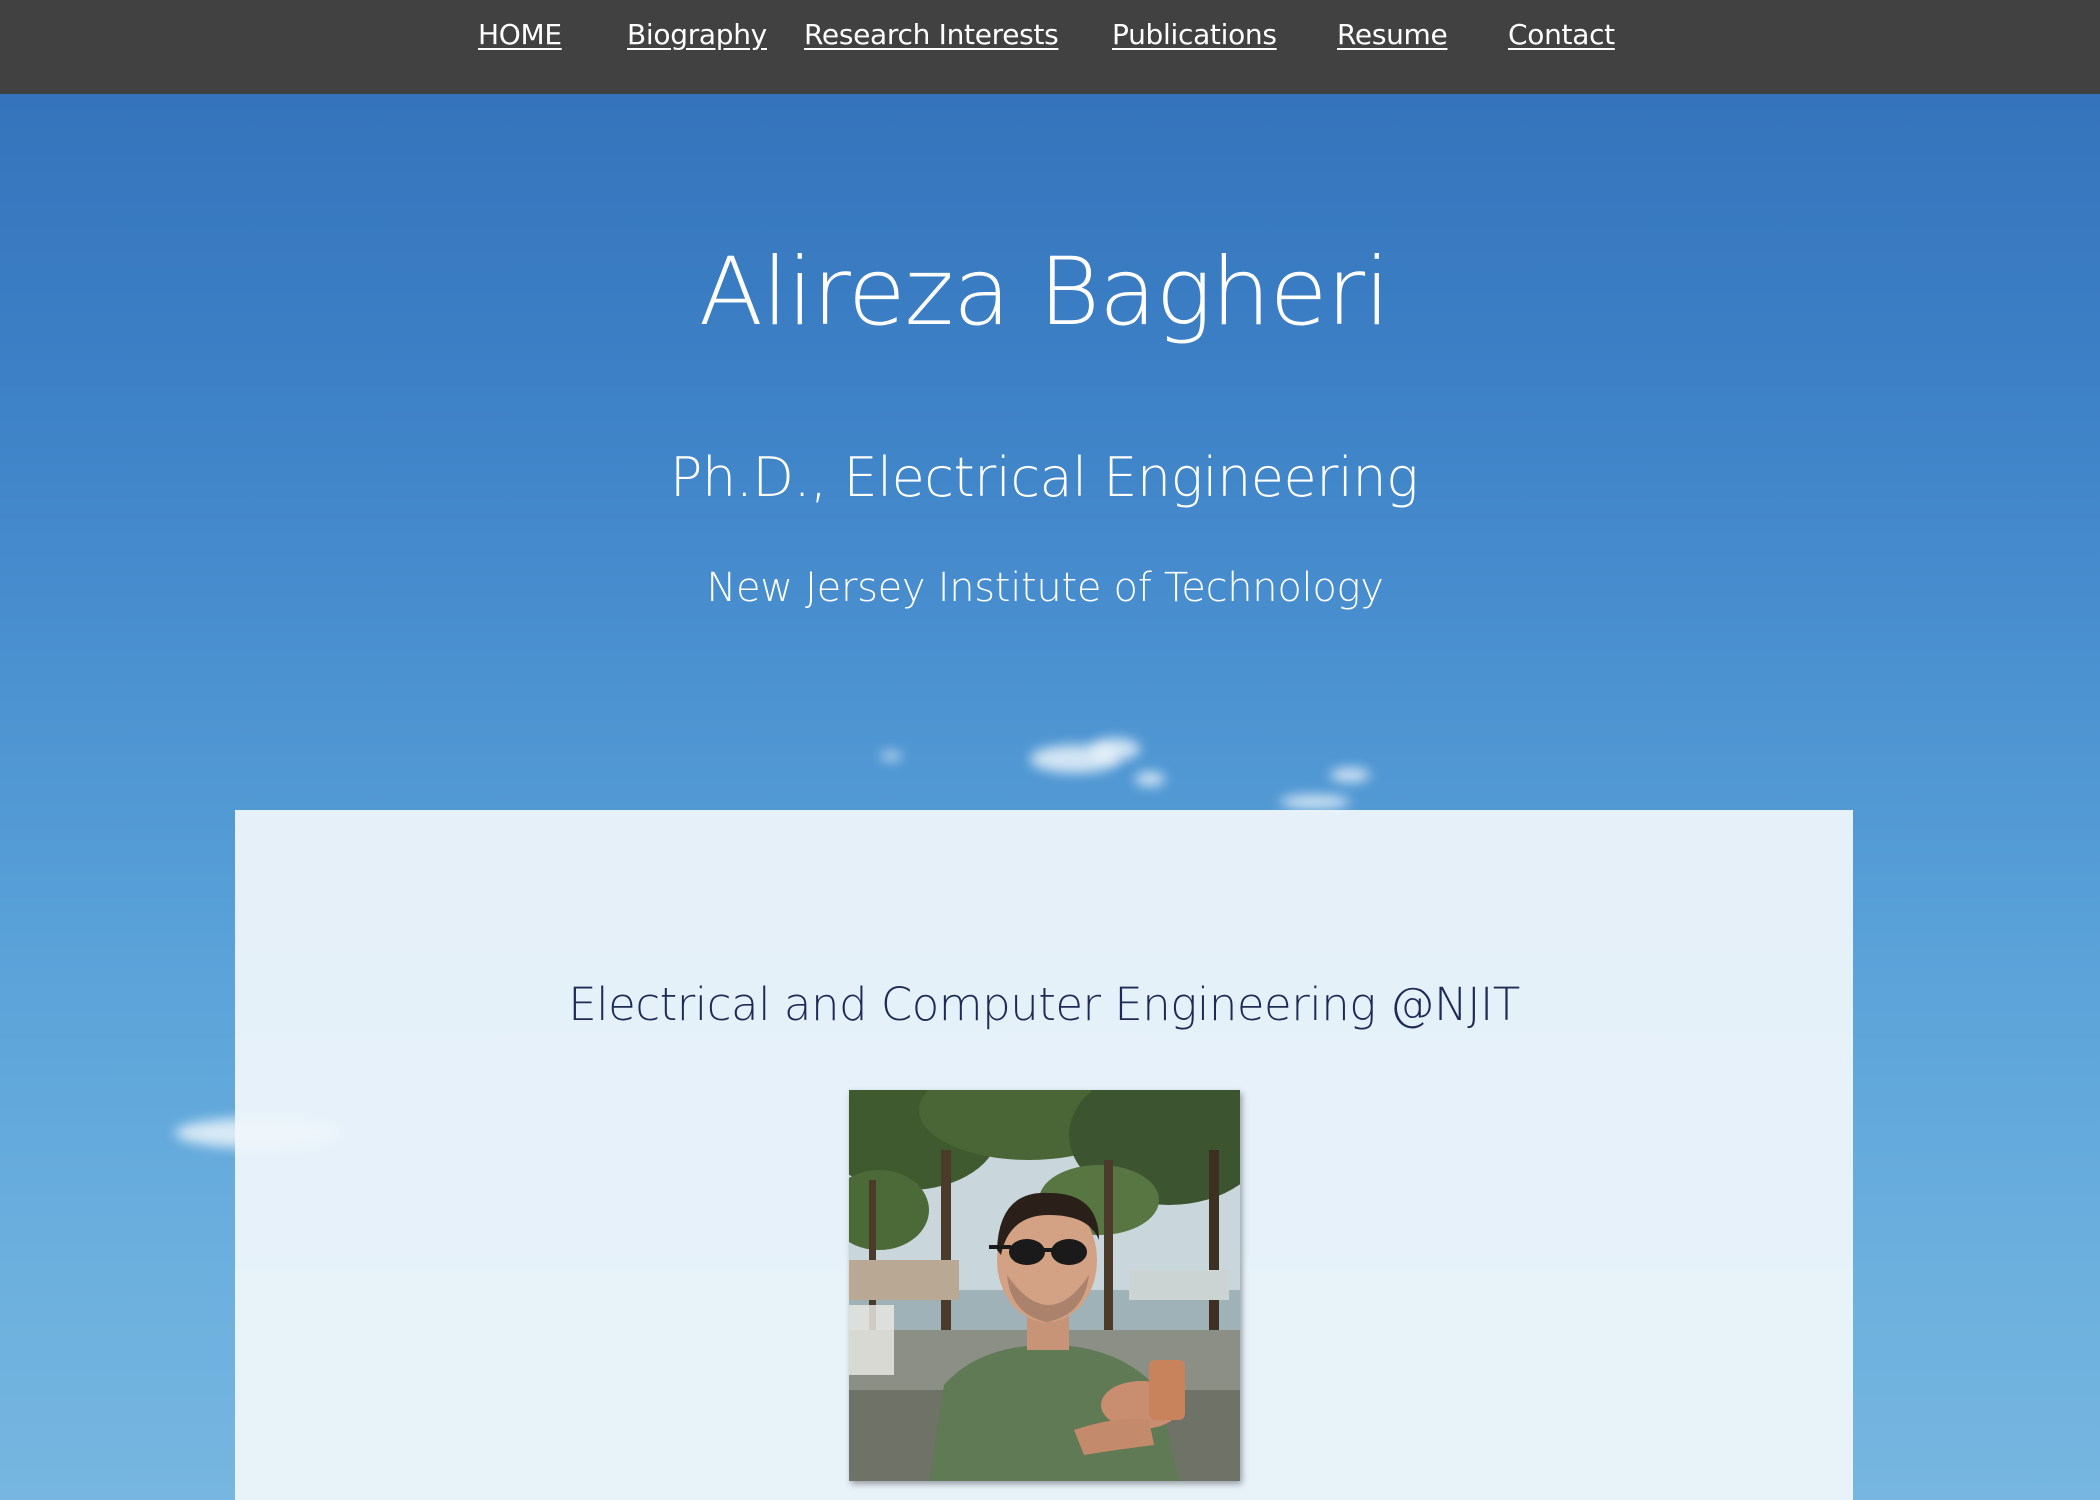 Image resolution: width=2100 pixels, height=1500 pixels. Describe the element at coordinates (520, 34) in the screenshot. I see `nav-link-home: HOME` at that location.